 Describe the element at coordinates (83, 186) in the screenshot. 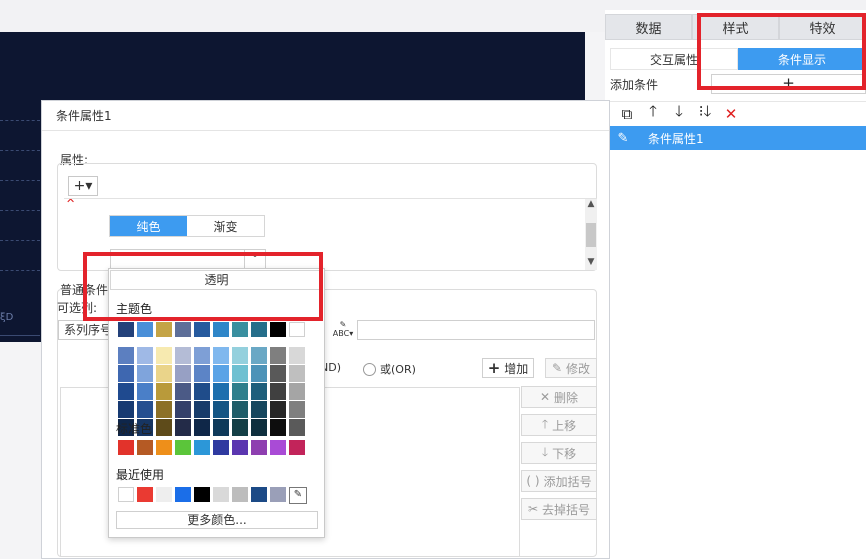

I see `add-attribute-button: +▾` at that location.